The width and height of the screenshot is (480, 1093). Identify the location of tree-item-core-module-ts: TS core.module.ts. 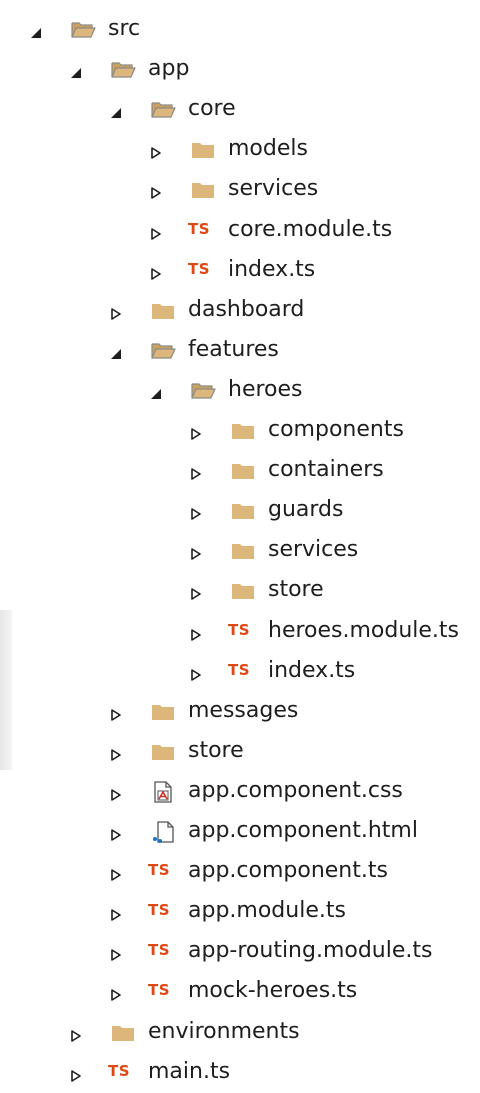
(240, 231).